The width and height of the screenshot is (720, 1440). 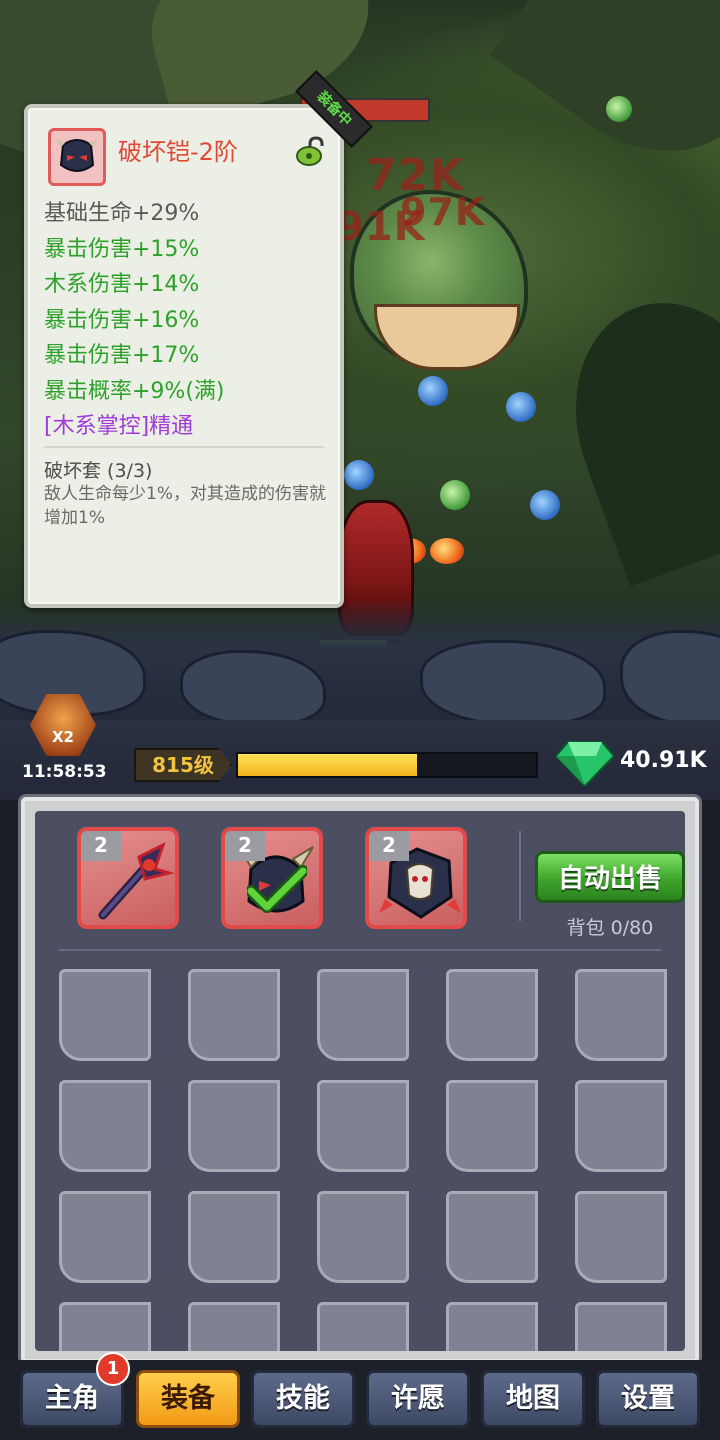 What do you see at coordinates (185, 506) in the screenshot?
I see `set-bonus-description: 敌人生命每少1%，对其造成的伤害就增加1%` at bounding box center [185, 506].